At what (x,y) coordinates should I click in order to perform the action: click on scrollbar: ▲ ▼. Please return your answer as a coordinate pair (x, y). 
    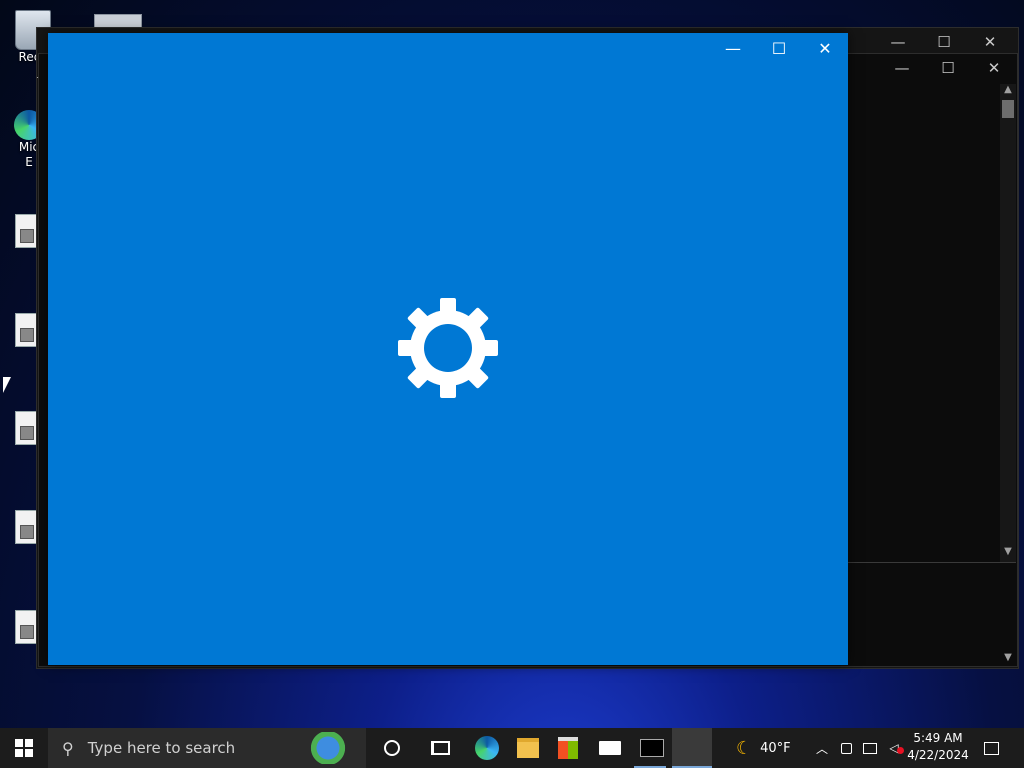
    Looking at the image, I should click on (1008, 323).